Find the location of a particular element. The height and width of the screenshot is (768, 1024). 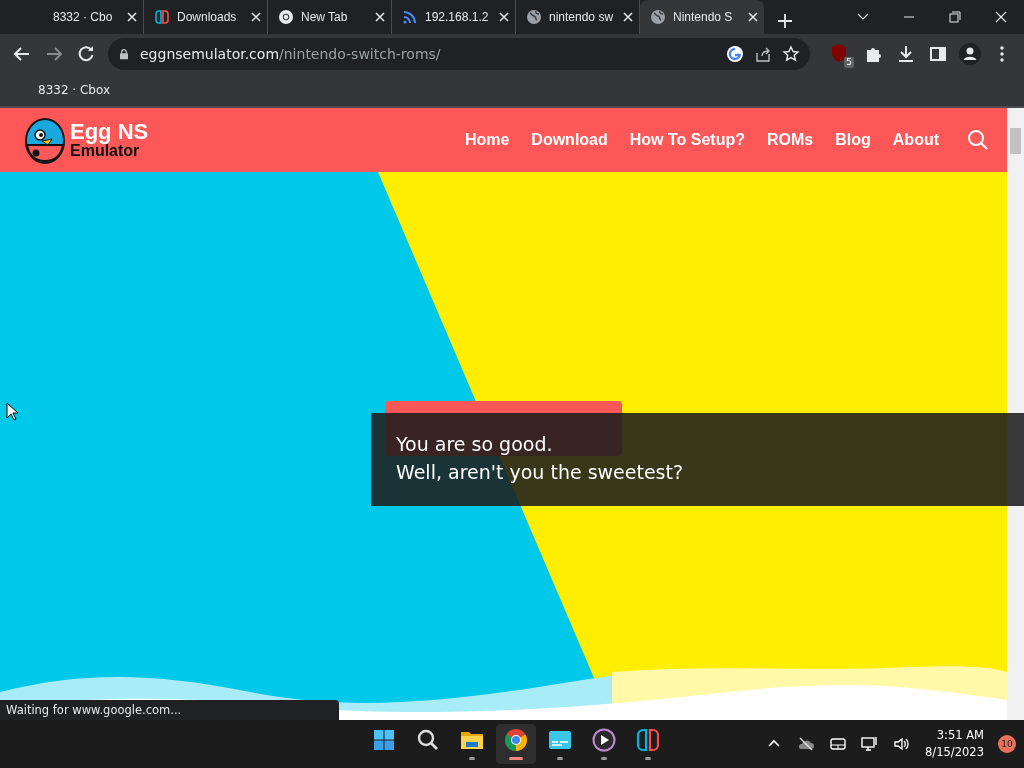

address-field: eggnsemulator.com/nintendo-switch-roms/ is located at coordinates (459, 54).